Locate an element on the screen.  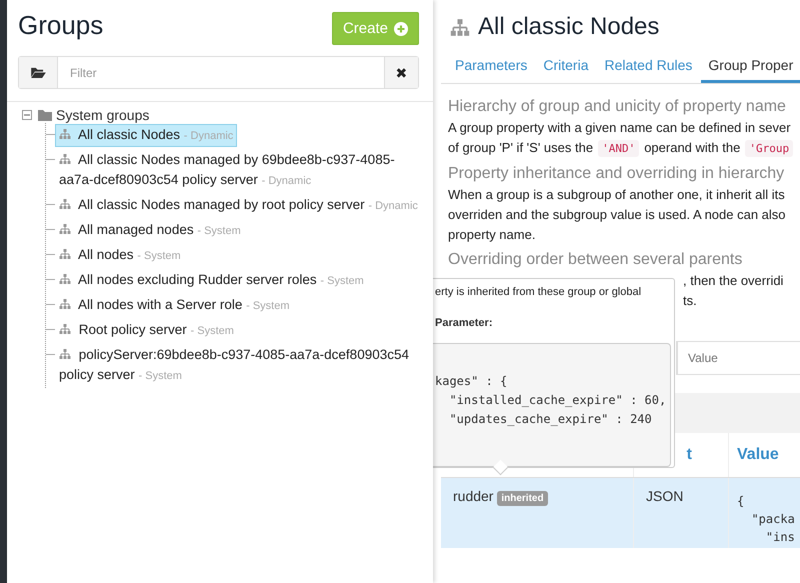
tree-item: All classic Nodes managed by root policy server - Dynamic is located at coordinates (238, 205).